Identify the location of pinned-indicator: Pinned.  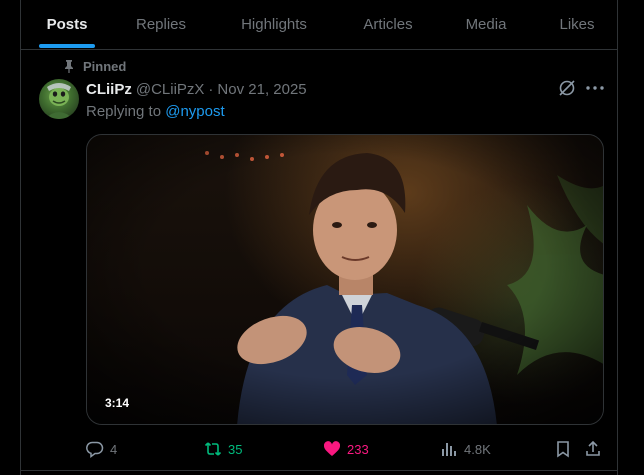
(94, 66).